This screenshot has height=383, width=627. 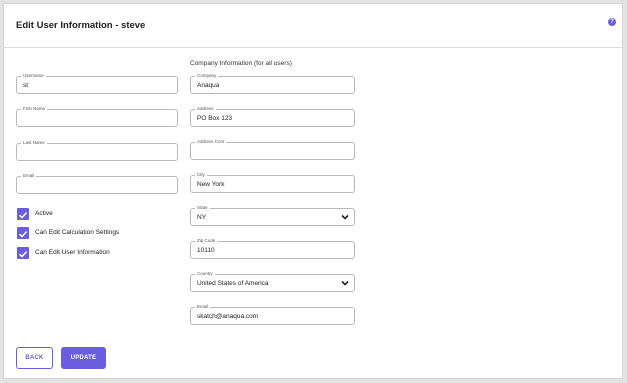 What do you see at coordinates (272, 182) in the screenshot?
I see `city-field: City New York` at bounding box center [272, 182].